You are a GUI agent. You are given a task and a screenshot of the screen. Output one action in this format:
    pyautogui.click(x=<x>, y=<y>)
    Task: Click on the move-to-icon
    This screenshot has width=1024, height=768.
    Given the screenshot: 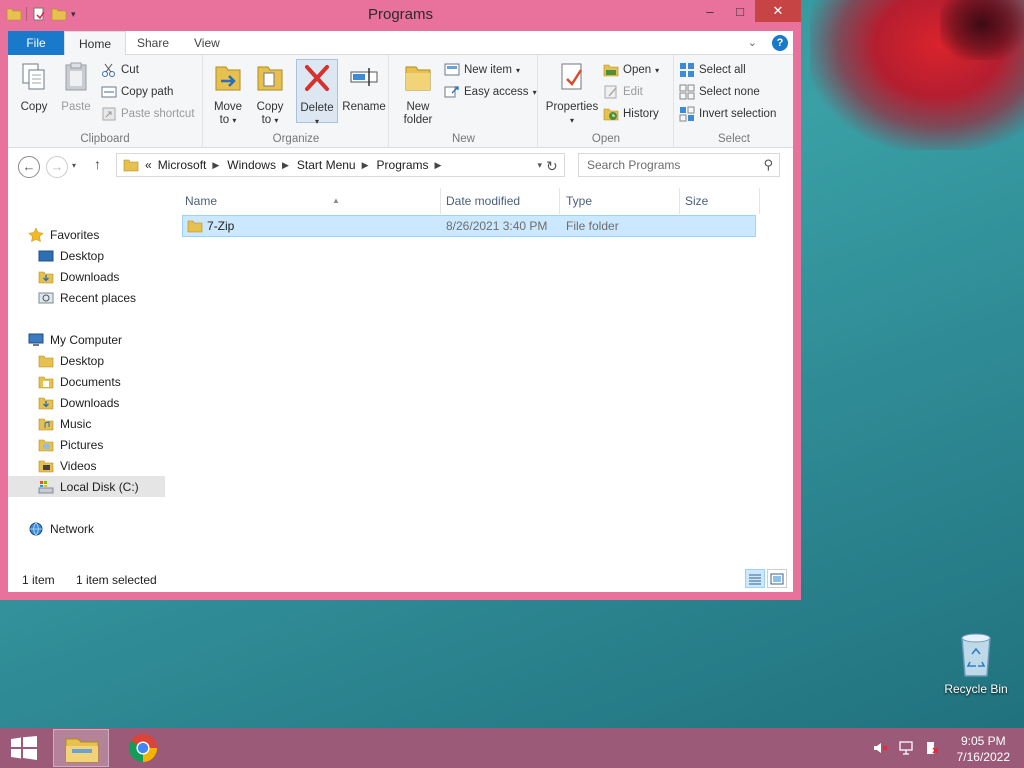 What is the action you would take?
    pyautogui.click(x=228, y=78)
    